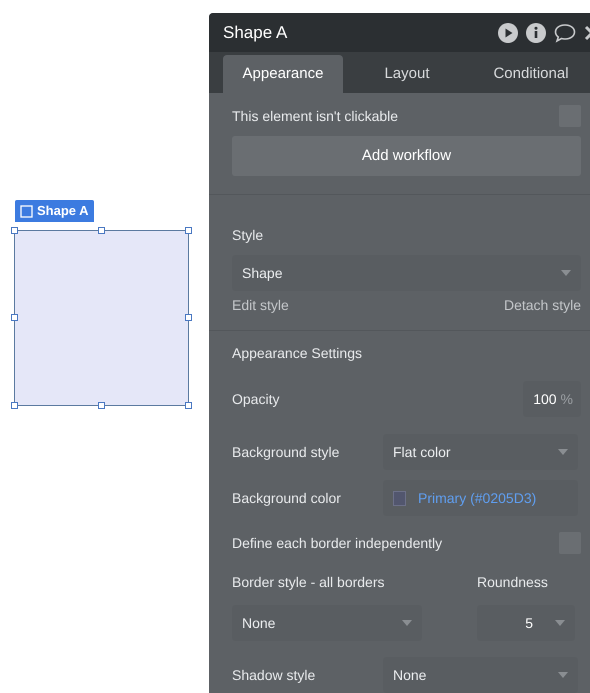 The image size is (590, 693). I want to click on section-heading: Appearance Settings, so click(297, 353).